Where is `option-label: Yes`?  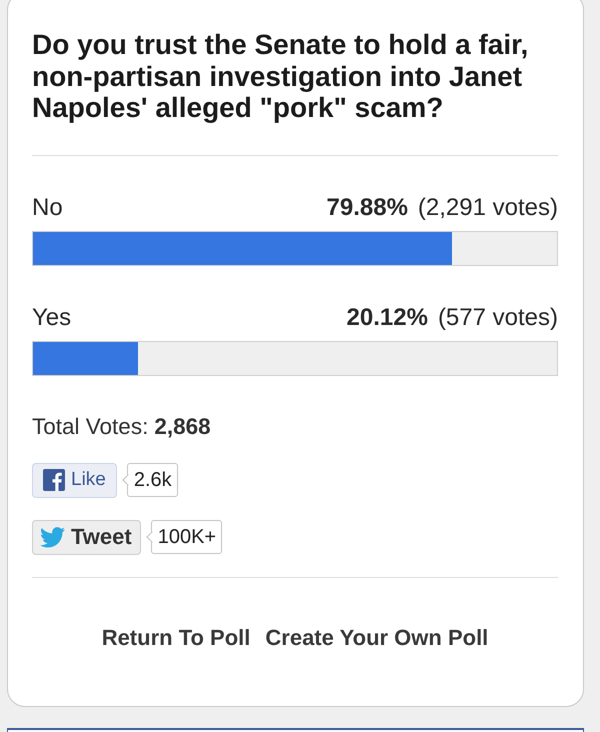
option-label: Yes is located at coordinates (52, 317).